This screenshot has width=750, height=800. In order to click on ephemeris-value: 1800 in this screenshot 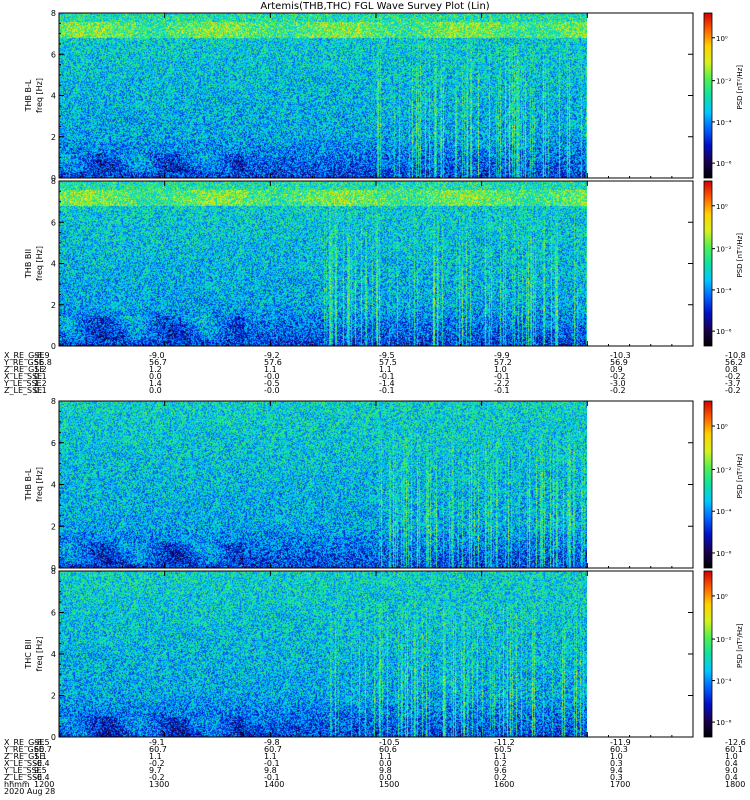, I will do `click(735, 784)`.